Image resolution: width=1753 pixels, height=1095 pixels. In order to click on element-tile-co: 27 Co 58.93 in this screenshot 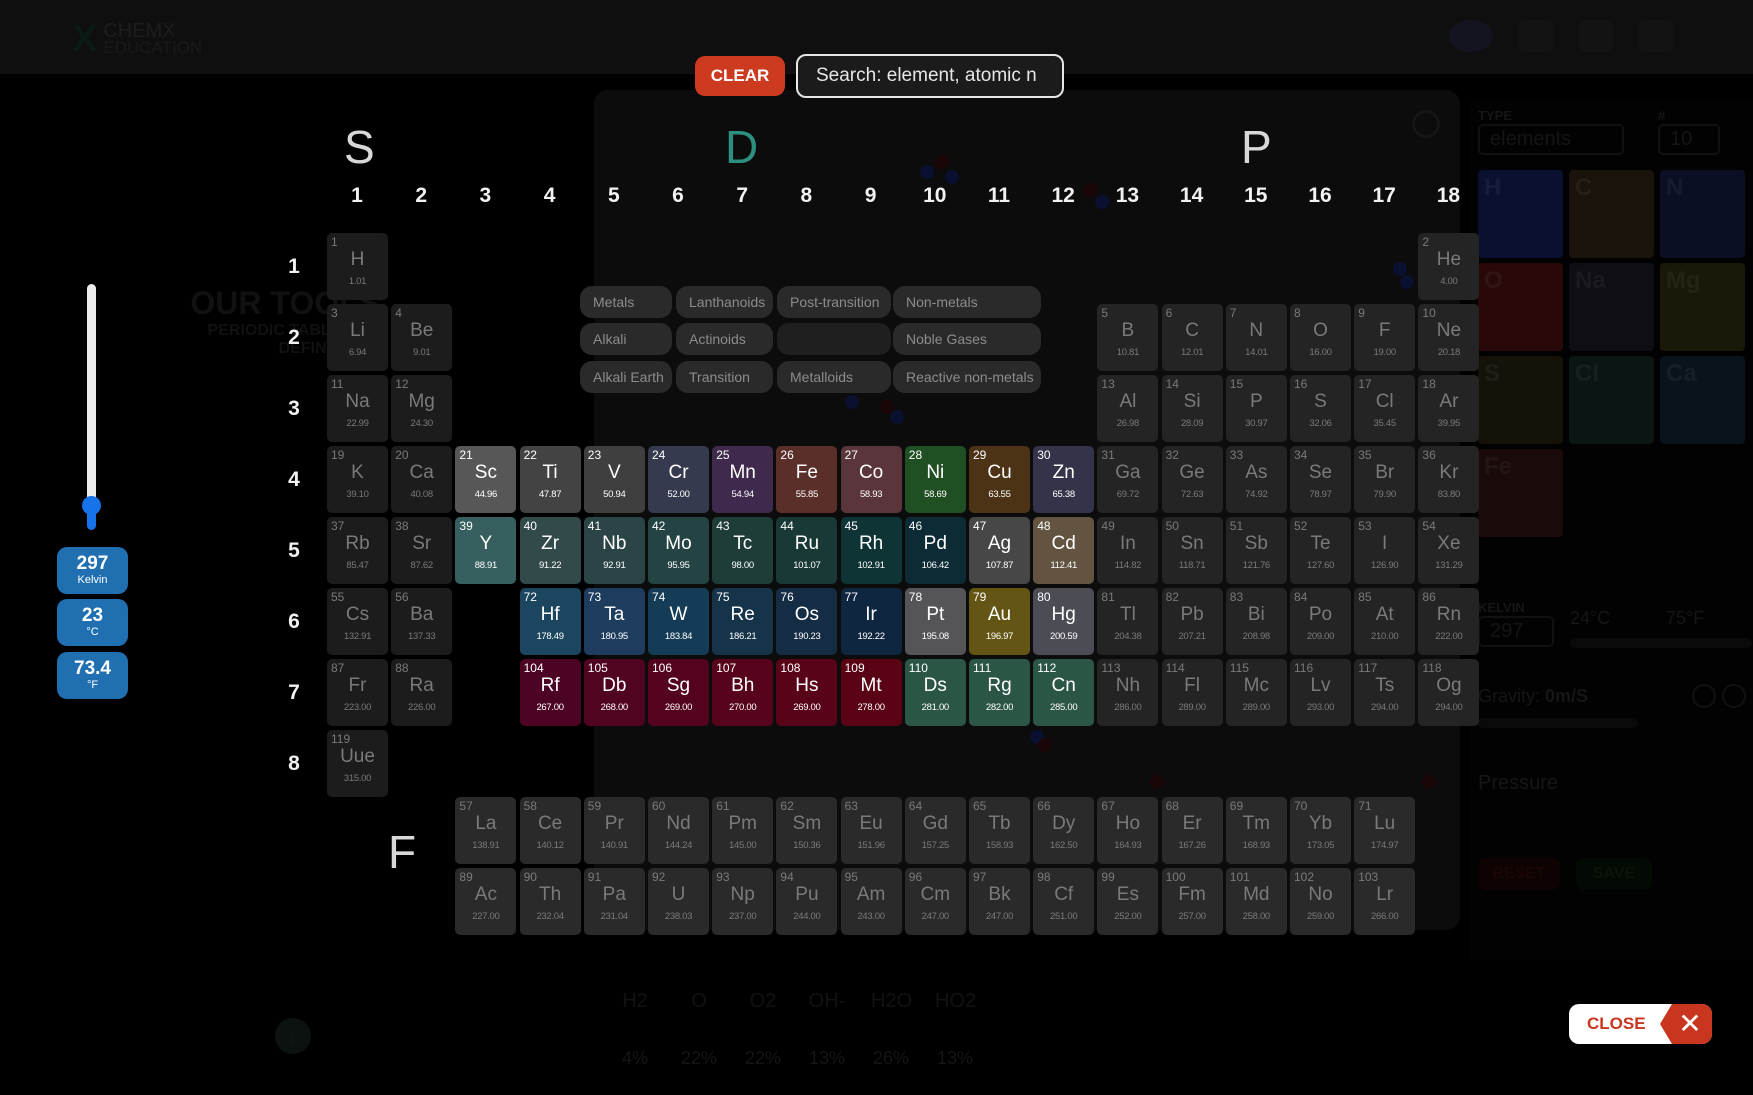, I will do `click(871, 479)`.